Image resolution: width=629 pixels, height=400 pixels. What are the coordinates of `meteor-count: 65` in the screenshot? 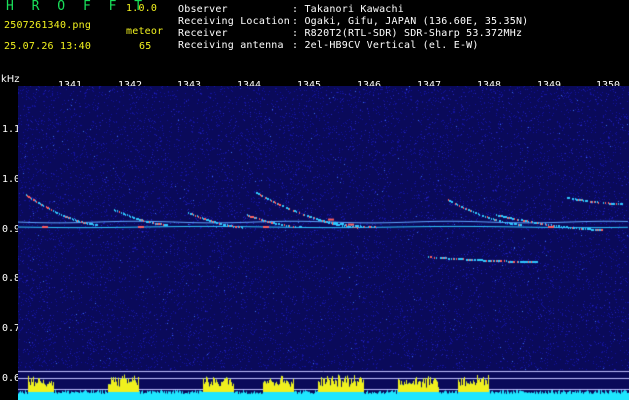 It's located at (145, 46).